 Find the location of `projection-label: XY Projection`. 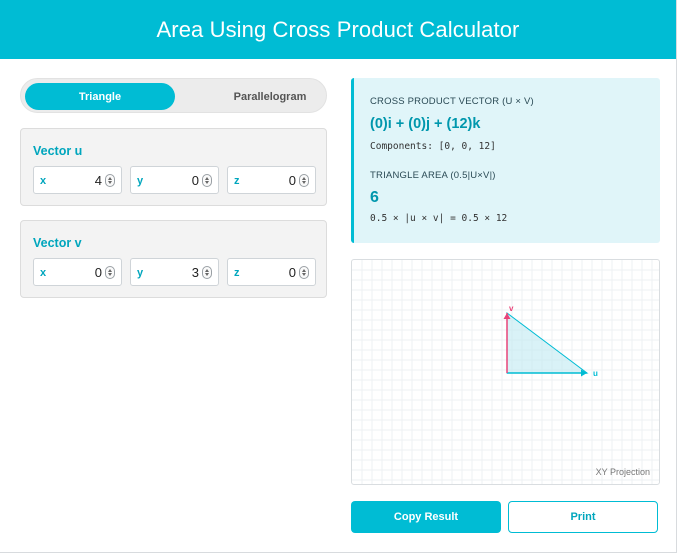

projection-label: XY Projection is located at coordinates (622, 472).